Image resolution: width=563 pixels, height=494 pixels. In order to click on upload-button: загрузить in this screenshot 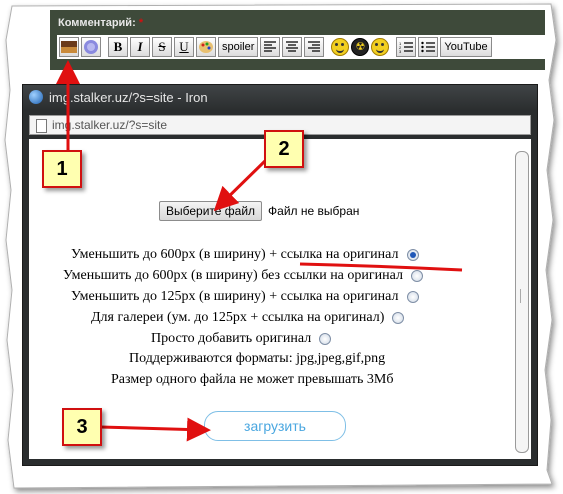, I will do `click(275, 426)`.